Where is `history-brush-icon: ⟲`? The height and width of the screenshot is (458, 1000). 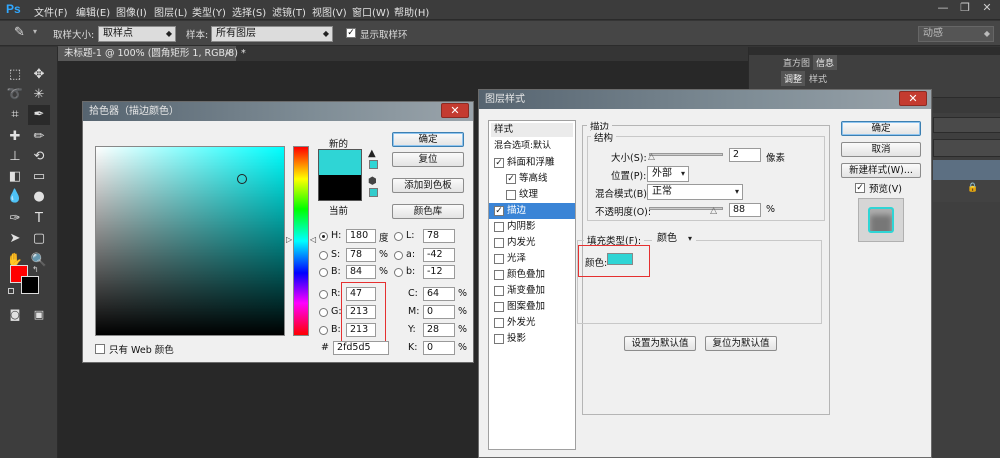 history-brush-icon: ⟲ is located at coordinates (39, 157).